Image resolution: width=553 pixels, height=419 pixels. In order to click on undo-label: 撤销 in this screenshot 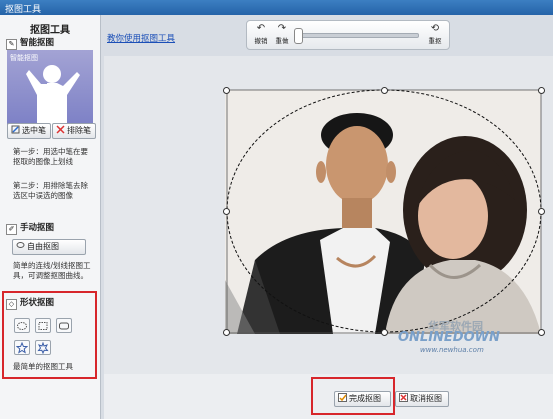, I will do `click(261, 41)`.